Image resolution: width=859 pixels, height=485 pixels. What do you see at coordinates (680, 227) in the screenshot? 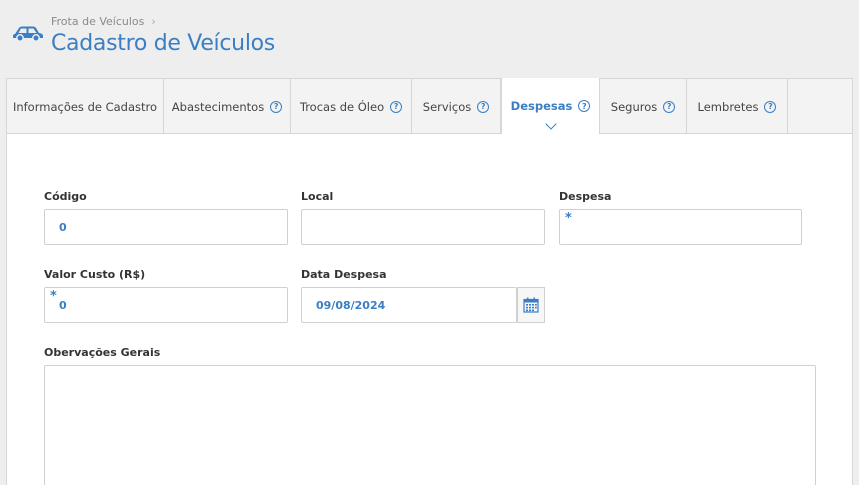
I see `despesa-field: *` at bounding box center [680, 227].